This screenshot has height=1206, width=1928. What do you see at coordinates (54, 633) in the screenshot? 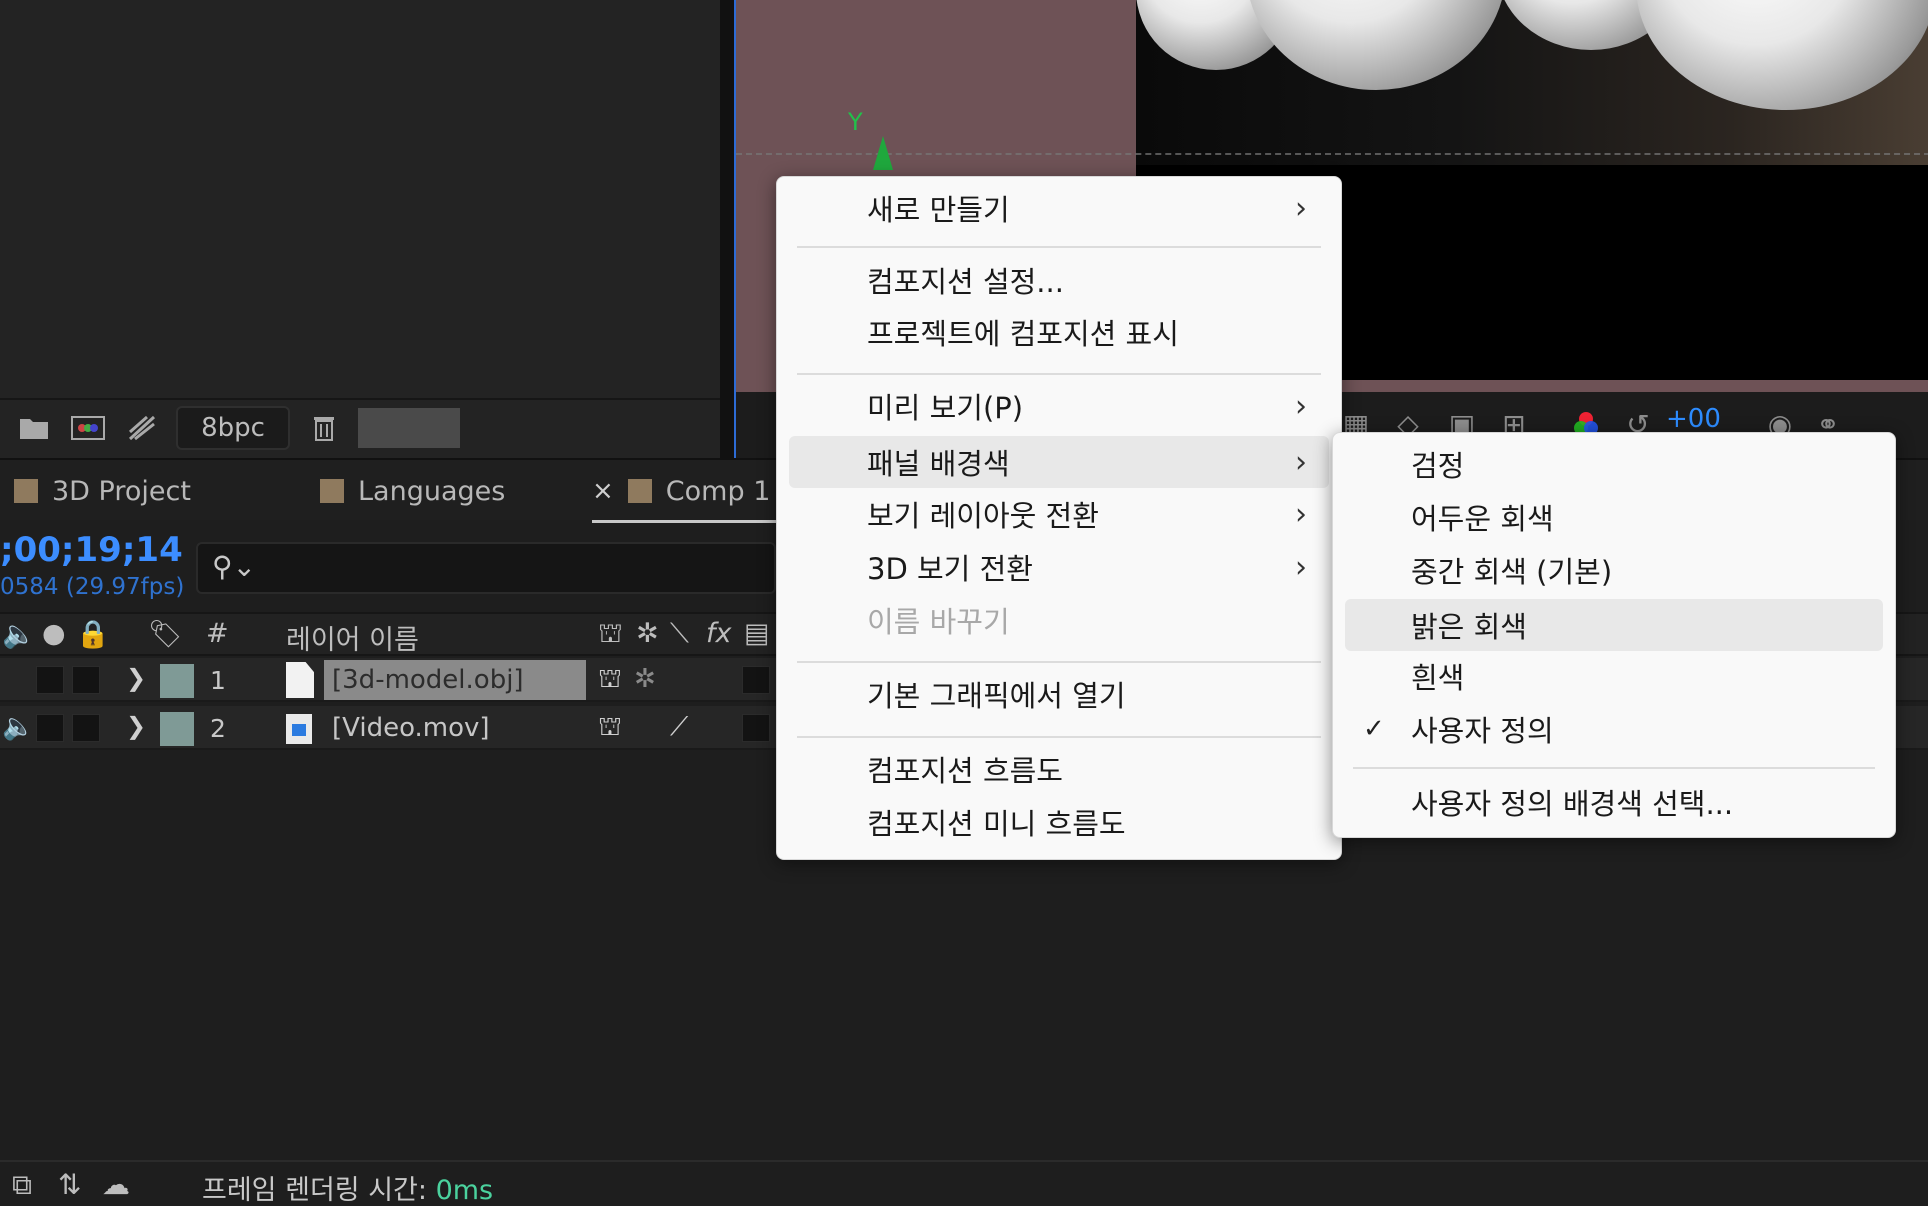
I see `solo-column-icon: ●` at bounding box center [54, 633].